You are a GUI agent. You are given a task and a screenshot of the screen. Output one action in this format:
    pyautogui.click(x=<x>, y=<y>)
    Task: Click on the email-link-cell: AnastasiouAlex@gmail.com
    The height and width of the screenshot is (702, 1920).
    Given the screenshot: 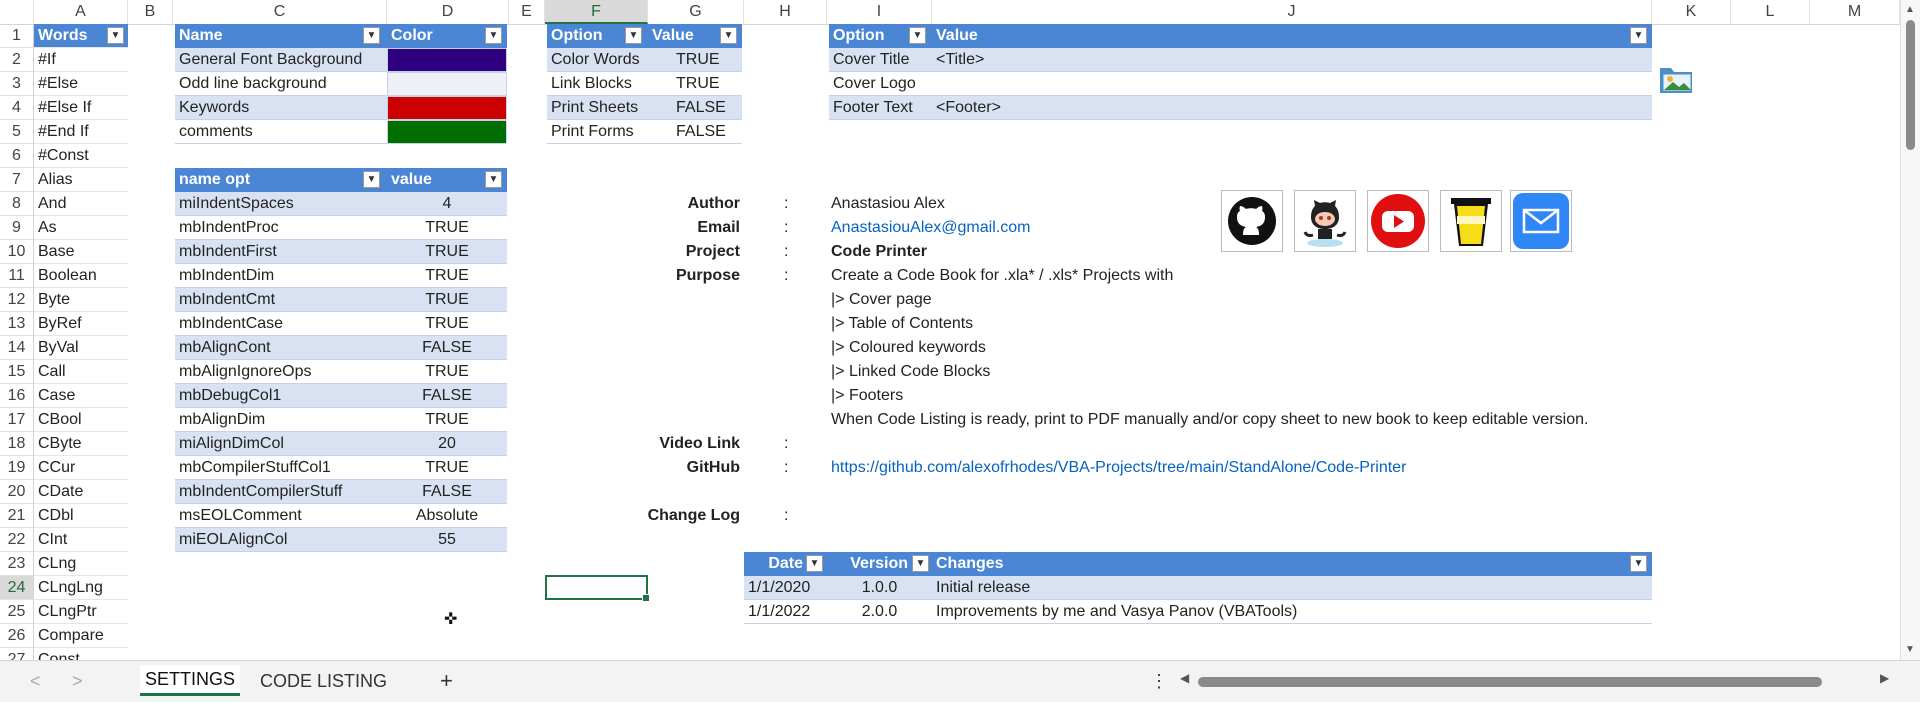 What is the action you would take?
    pyautogui.click(x=977, y=228)
    